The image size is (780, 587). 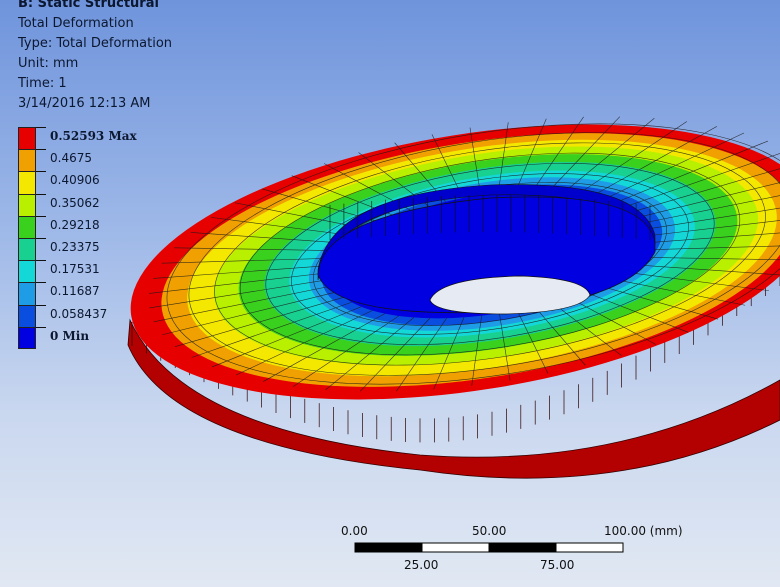 I want to click on scale-bottom-label: 25.00, so click(x=421, y=565).